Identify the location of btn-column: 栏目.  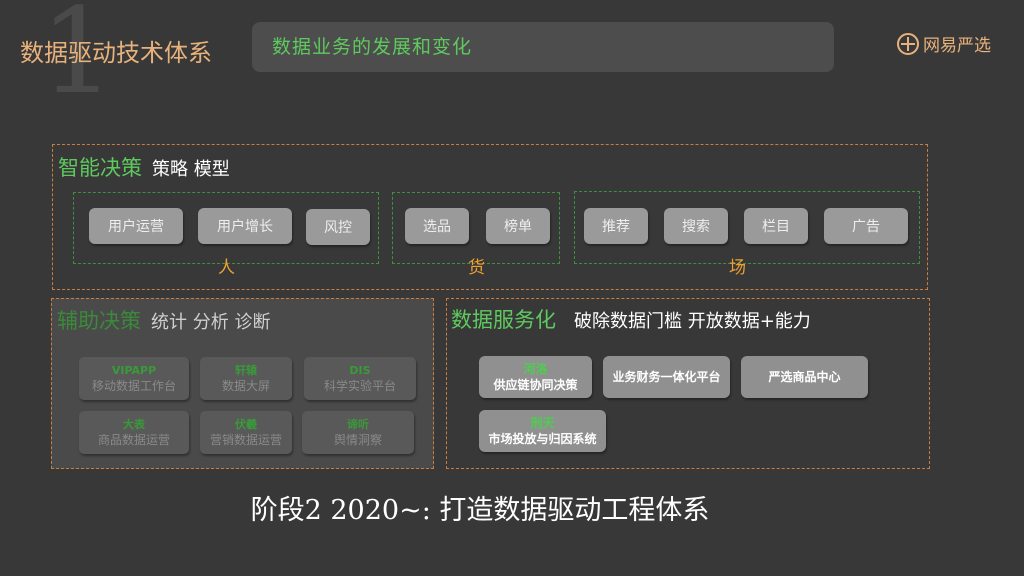
(776, 226).